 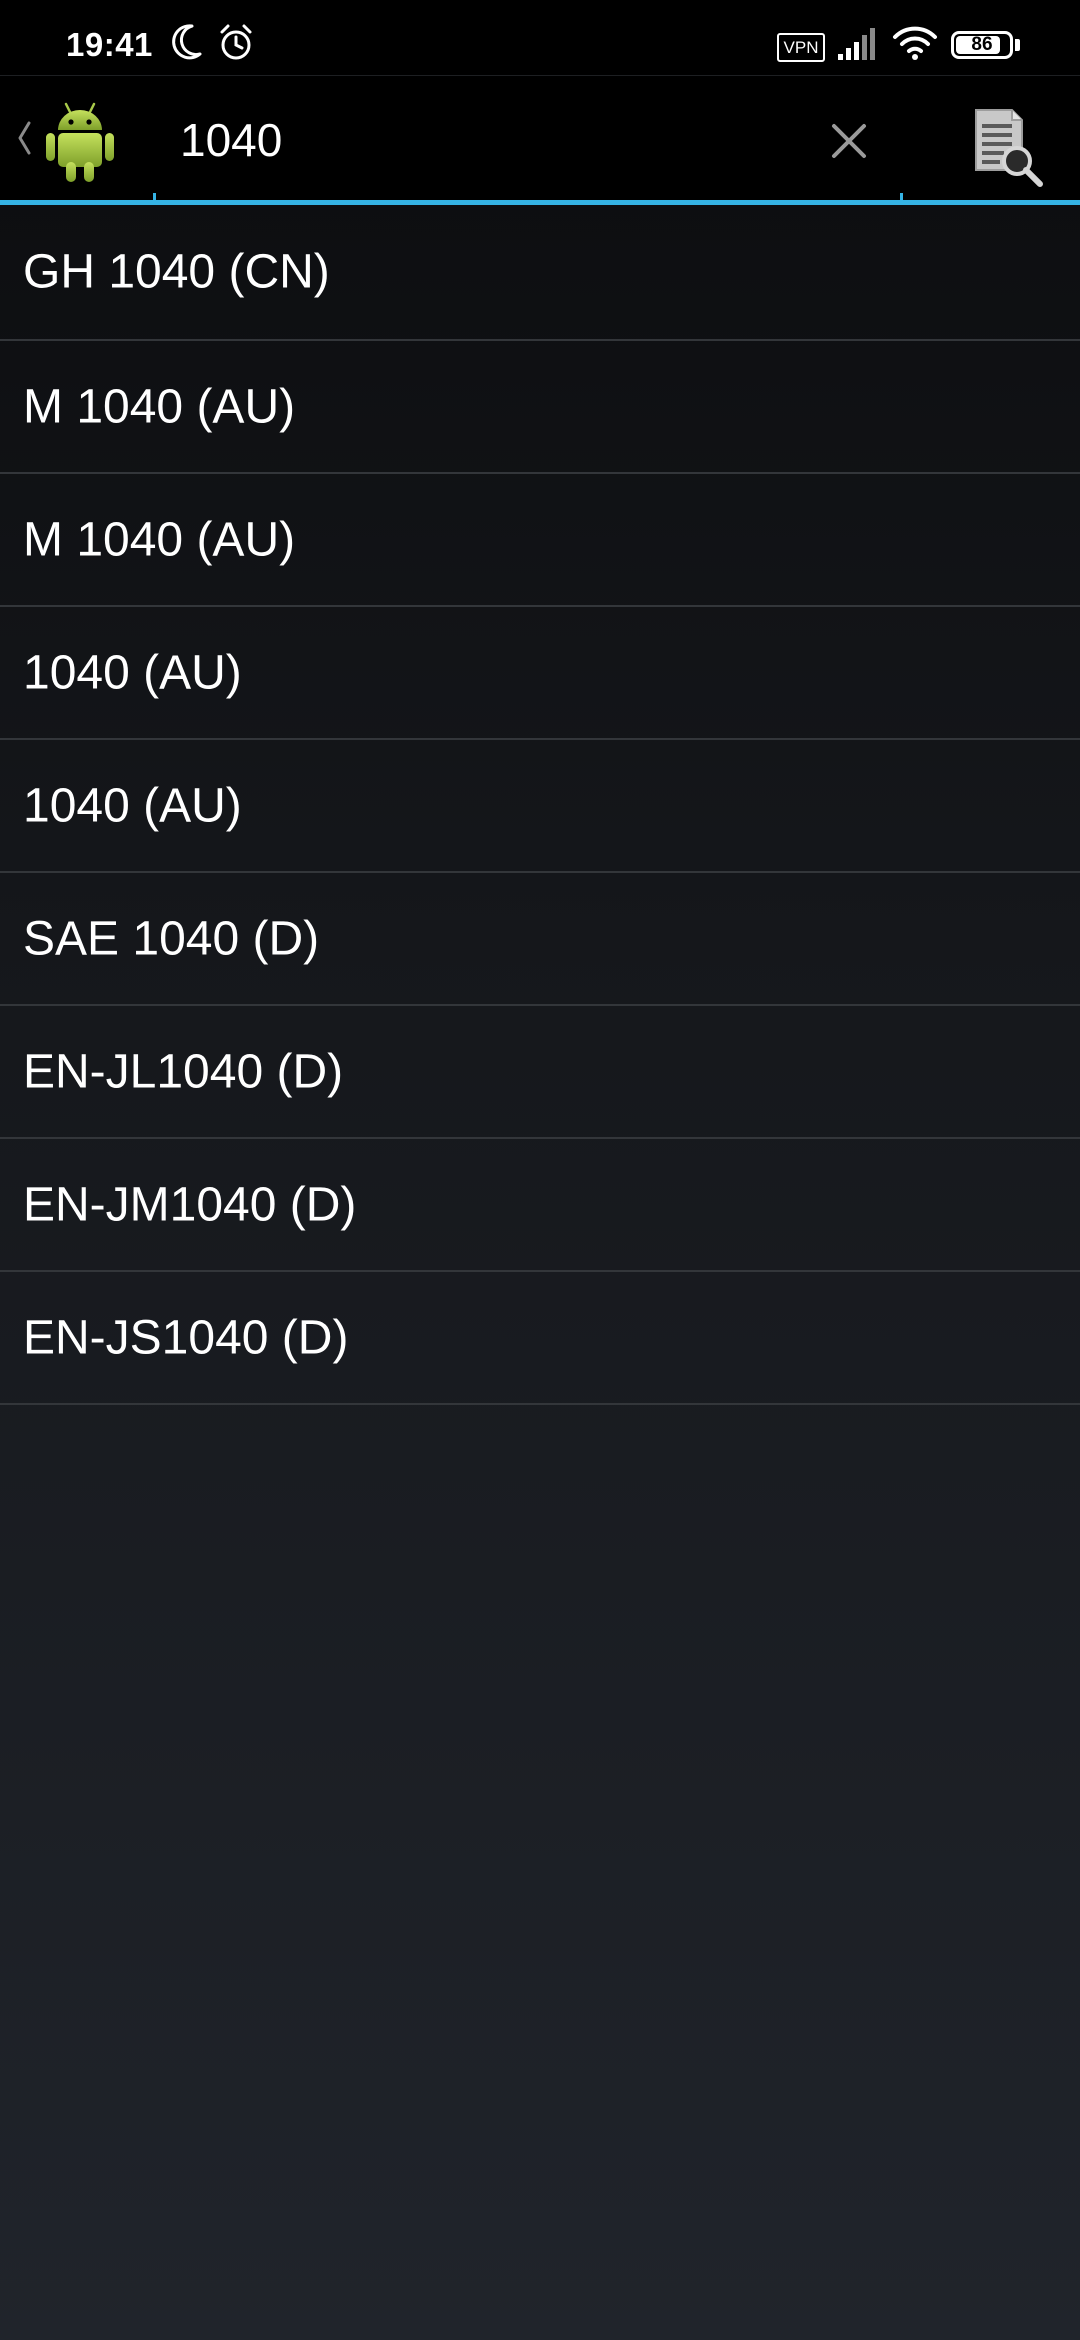 What do you see at coordinates (801, 47) in the screenshot?
I see `vpn-badge: VPN` at bounding box center [801, 47].